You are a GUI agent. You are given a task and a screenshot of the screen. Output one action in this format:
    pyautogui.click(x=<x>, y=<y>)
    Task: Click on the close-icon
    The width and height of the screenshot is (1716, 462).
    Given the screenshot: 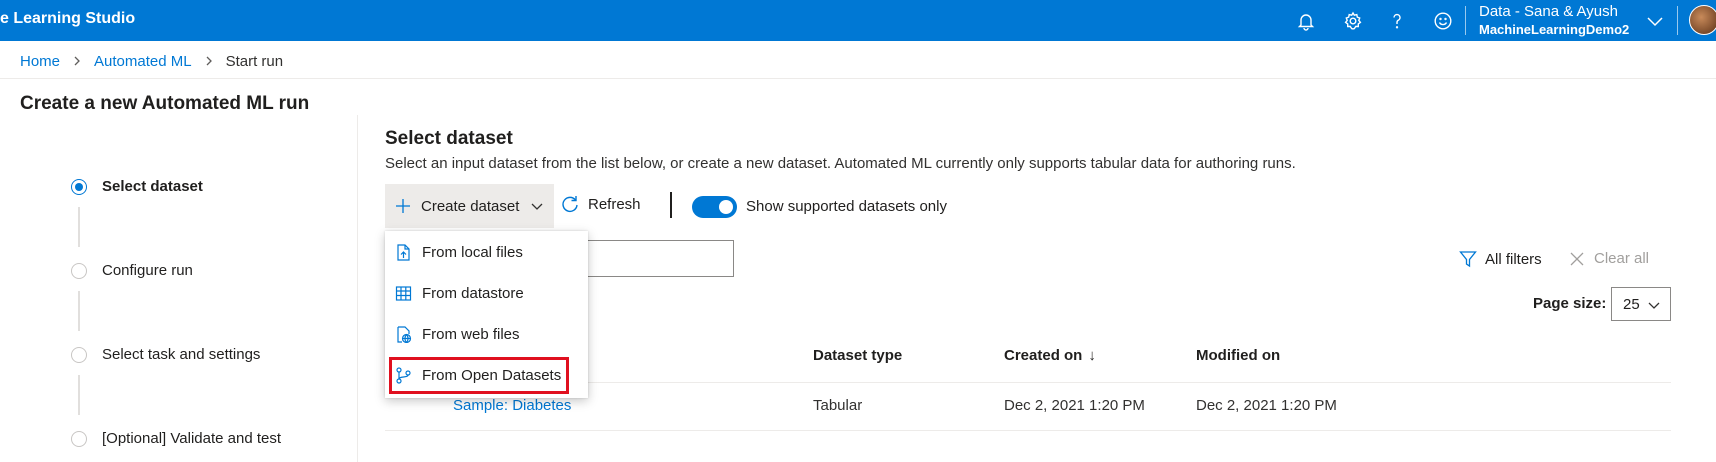 What is the action you would take?
    pyautogui.click(x=1577, y=258)
    